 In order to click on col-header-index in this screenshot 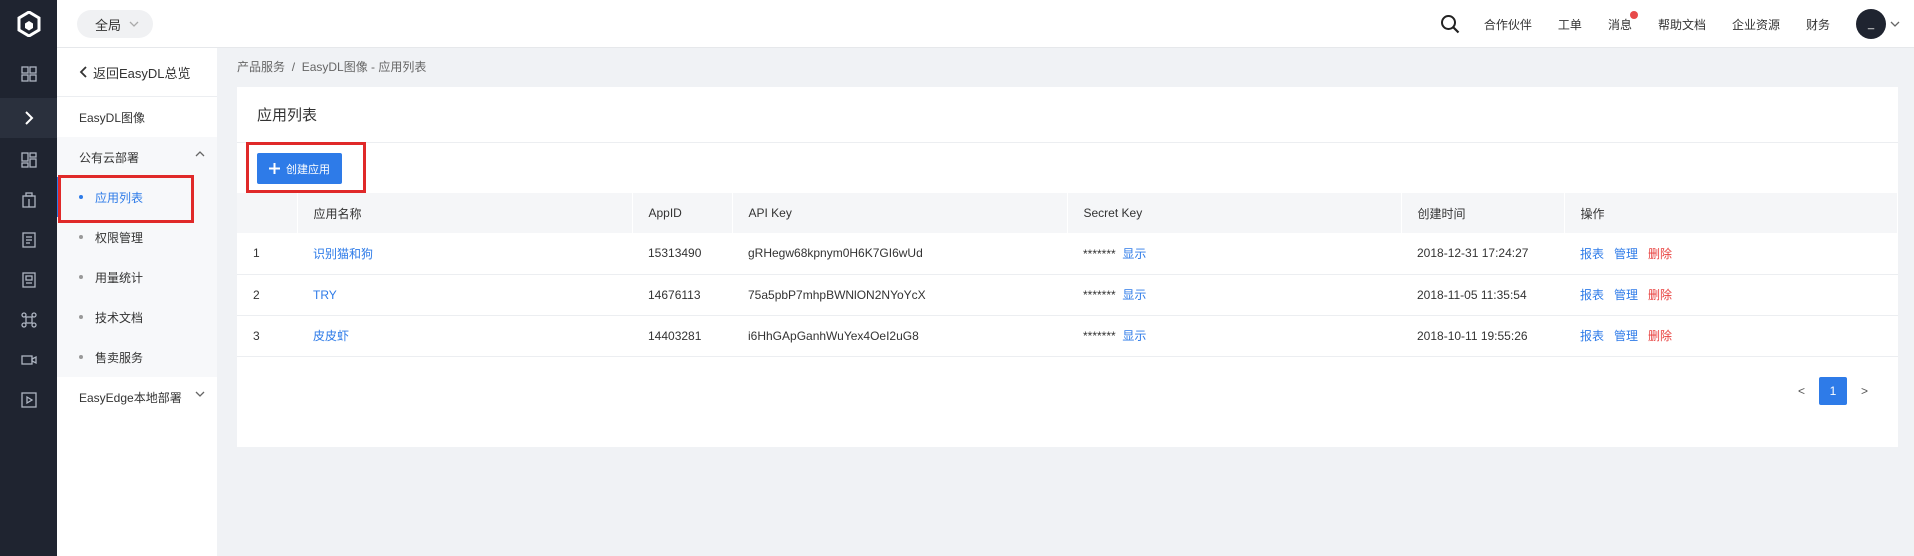, I will do `click(267, 213)`.